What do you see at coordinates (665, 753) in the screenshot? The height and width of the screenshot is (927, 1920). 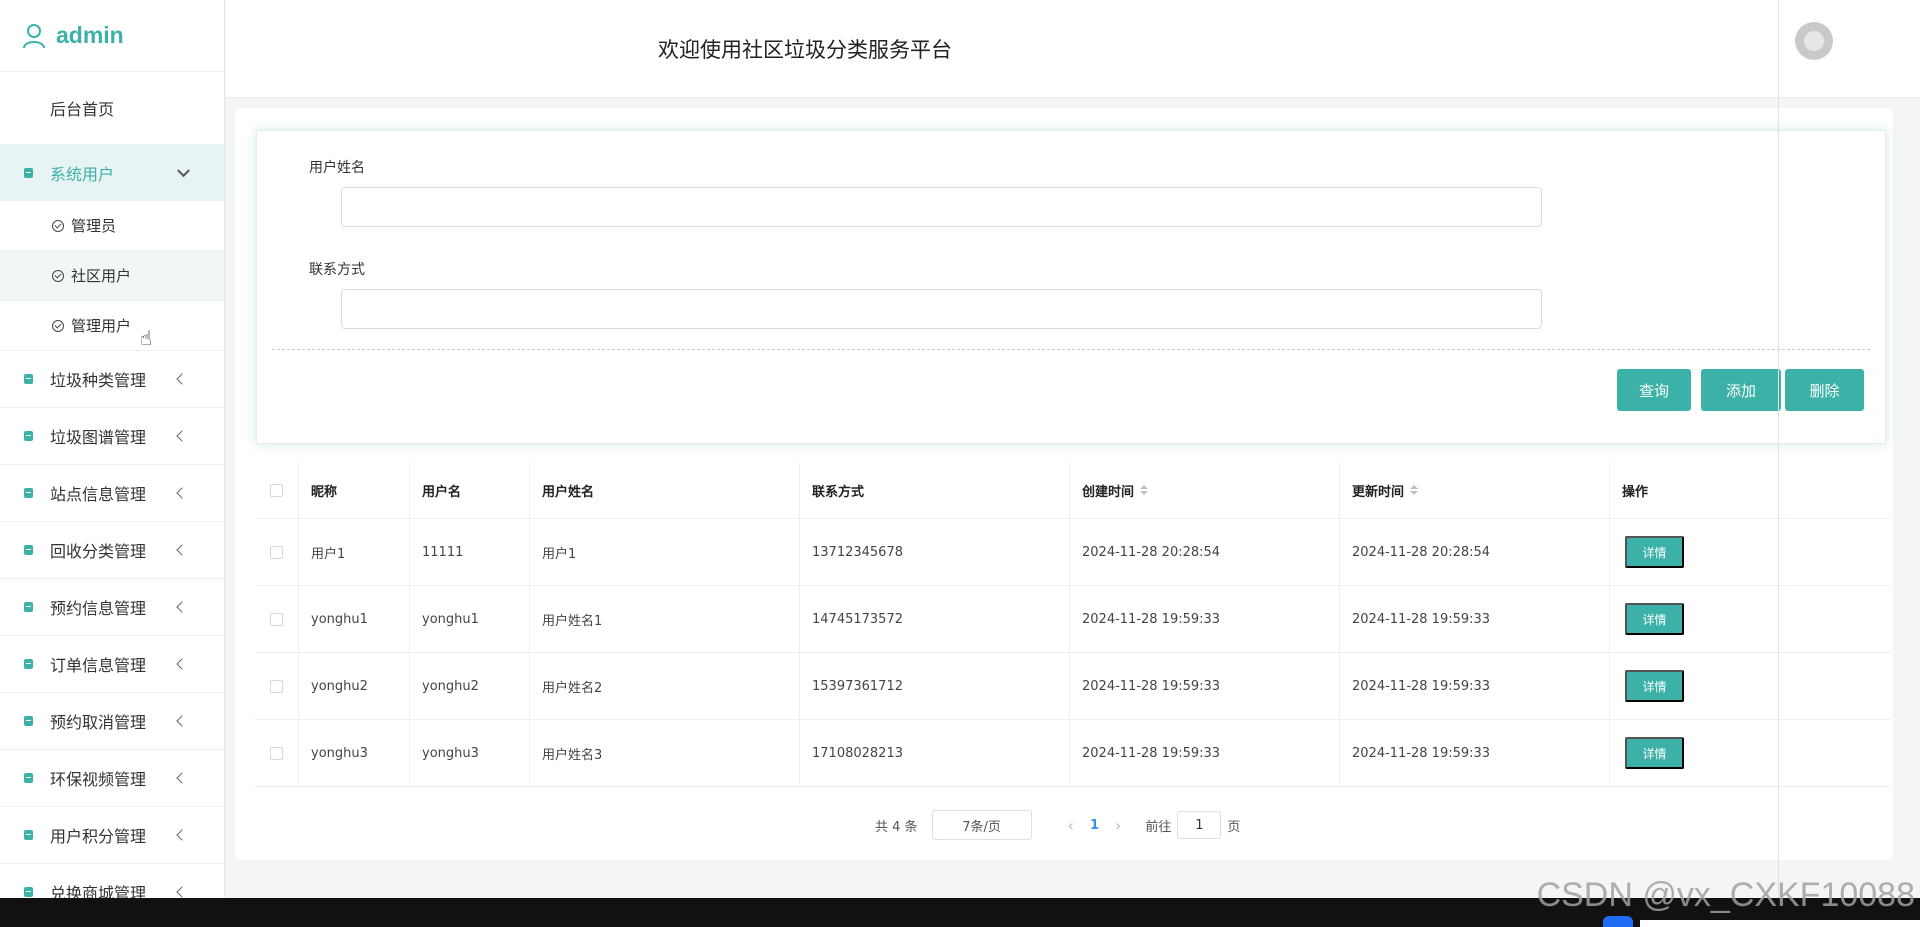 I see `cell-fullname: 用户姓名3` at bounding box center [665, 753].